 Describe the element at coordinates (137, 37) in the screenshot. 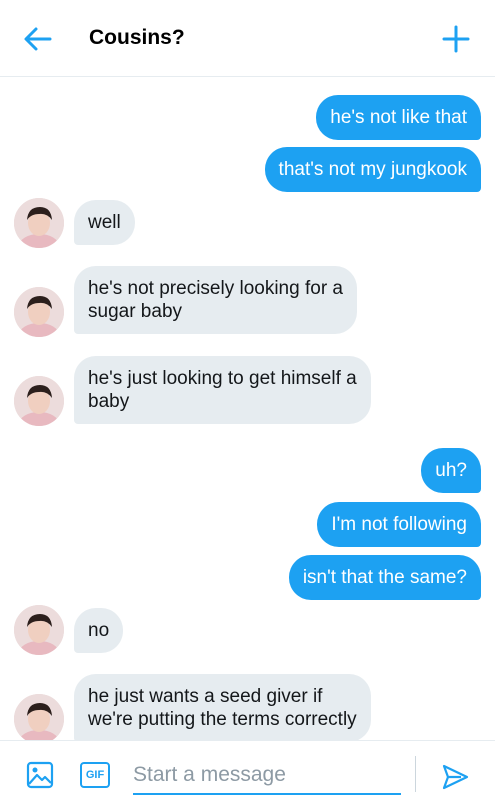

I see `conversation-title: Cousins?` at that location.